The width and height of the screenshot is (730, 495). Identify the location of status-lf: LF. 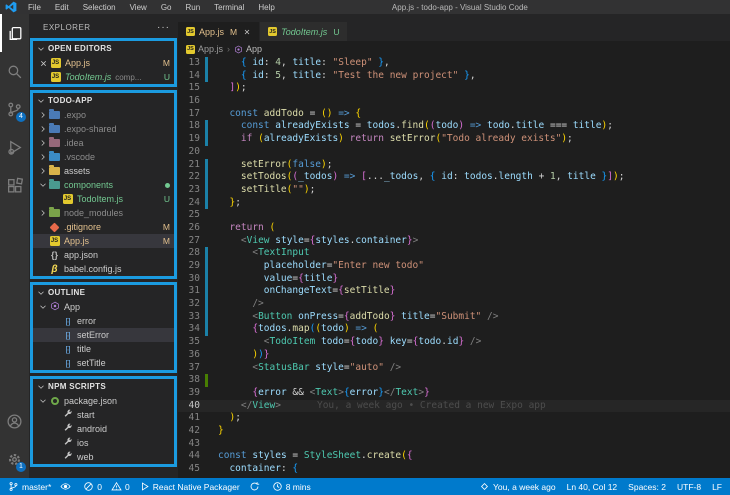
(717, 487).